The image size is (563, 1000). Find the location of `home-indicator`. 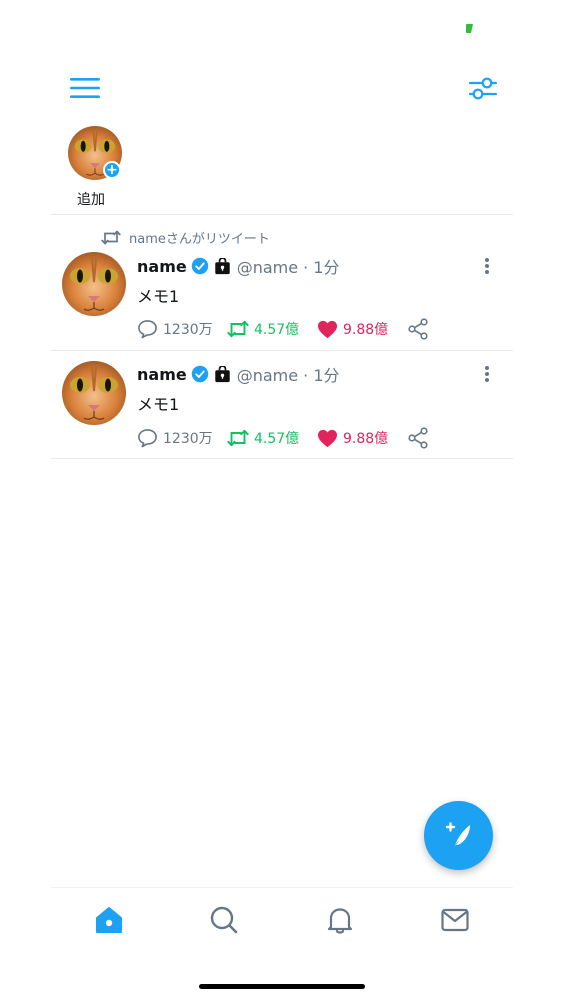

home-indicator is located at coordinates (282, 986).